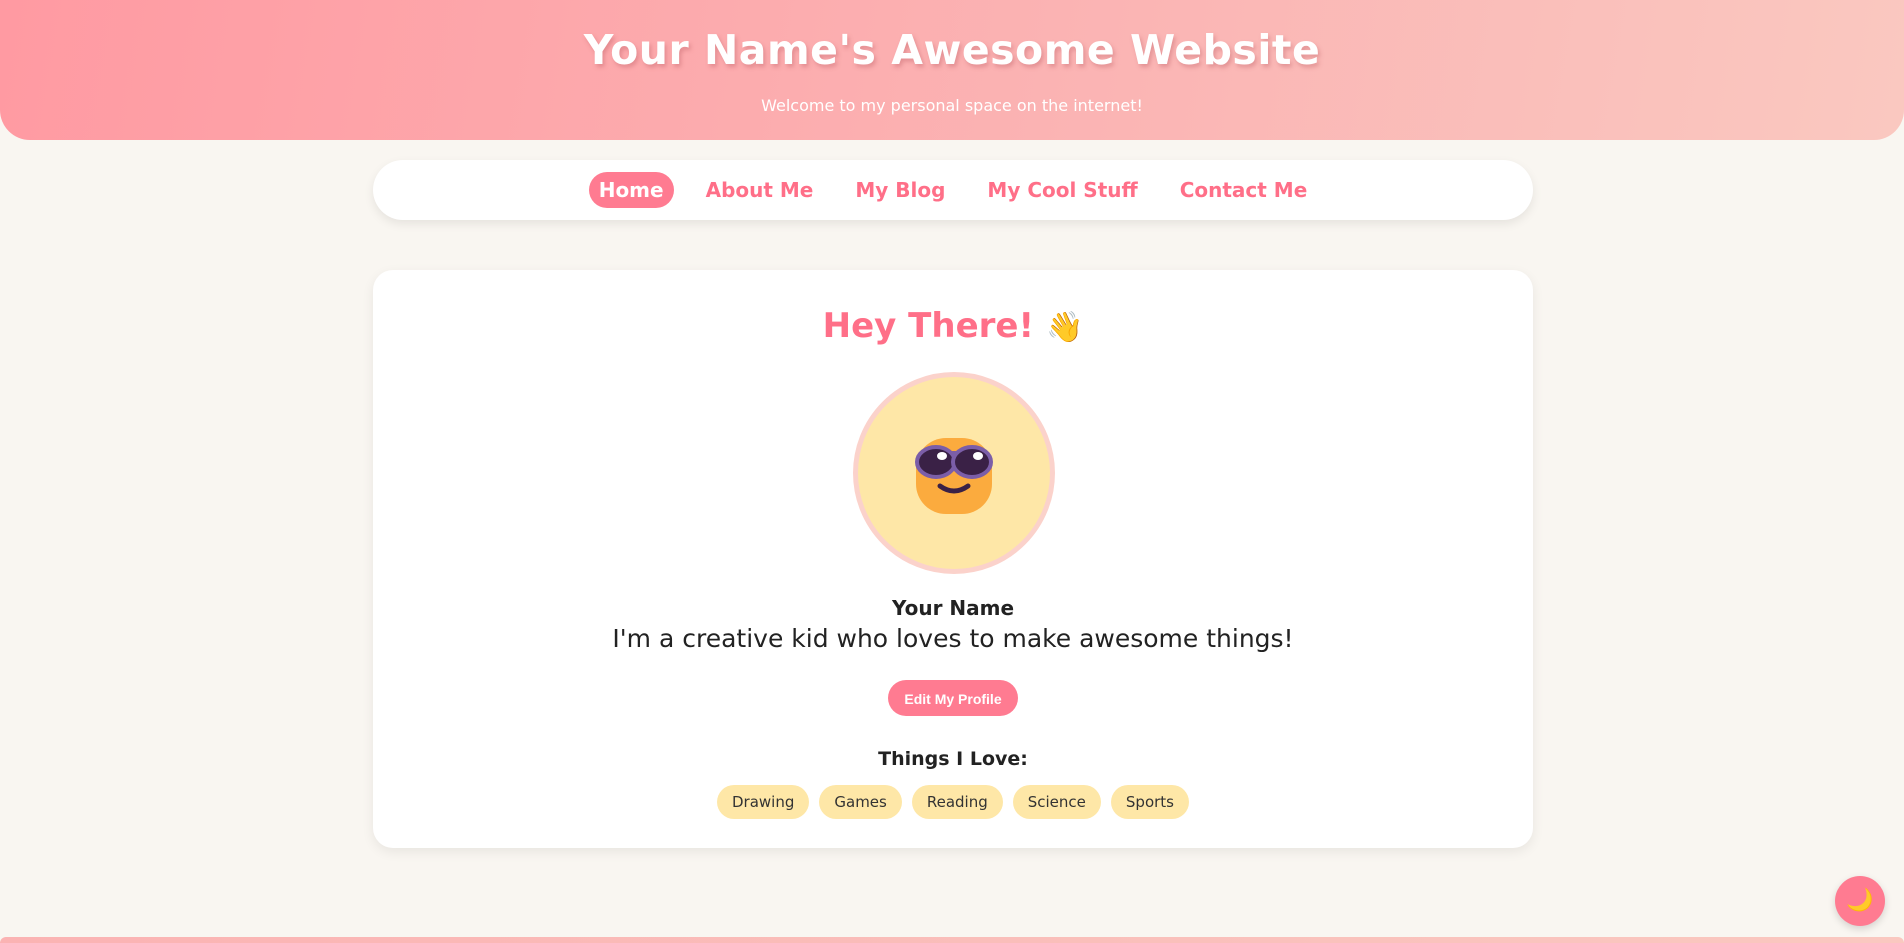 The height and width of the screenshot is (943, 1904). I want to click on footer, so click(952, 940).